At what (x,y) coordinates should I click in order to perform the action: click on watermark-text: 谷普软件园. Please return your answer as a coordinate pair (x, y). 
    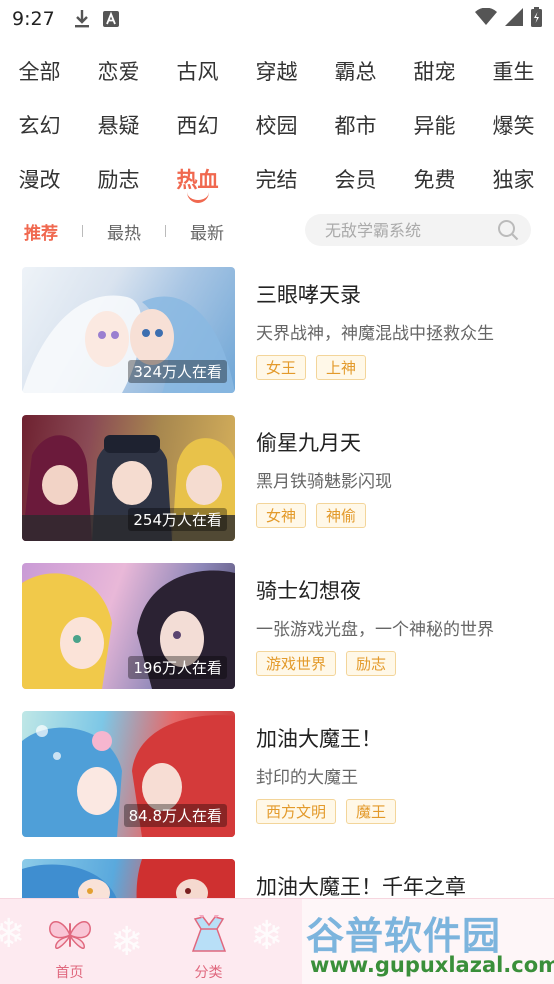
    Looking at the image, I should click on (404, 936).